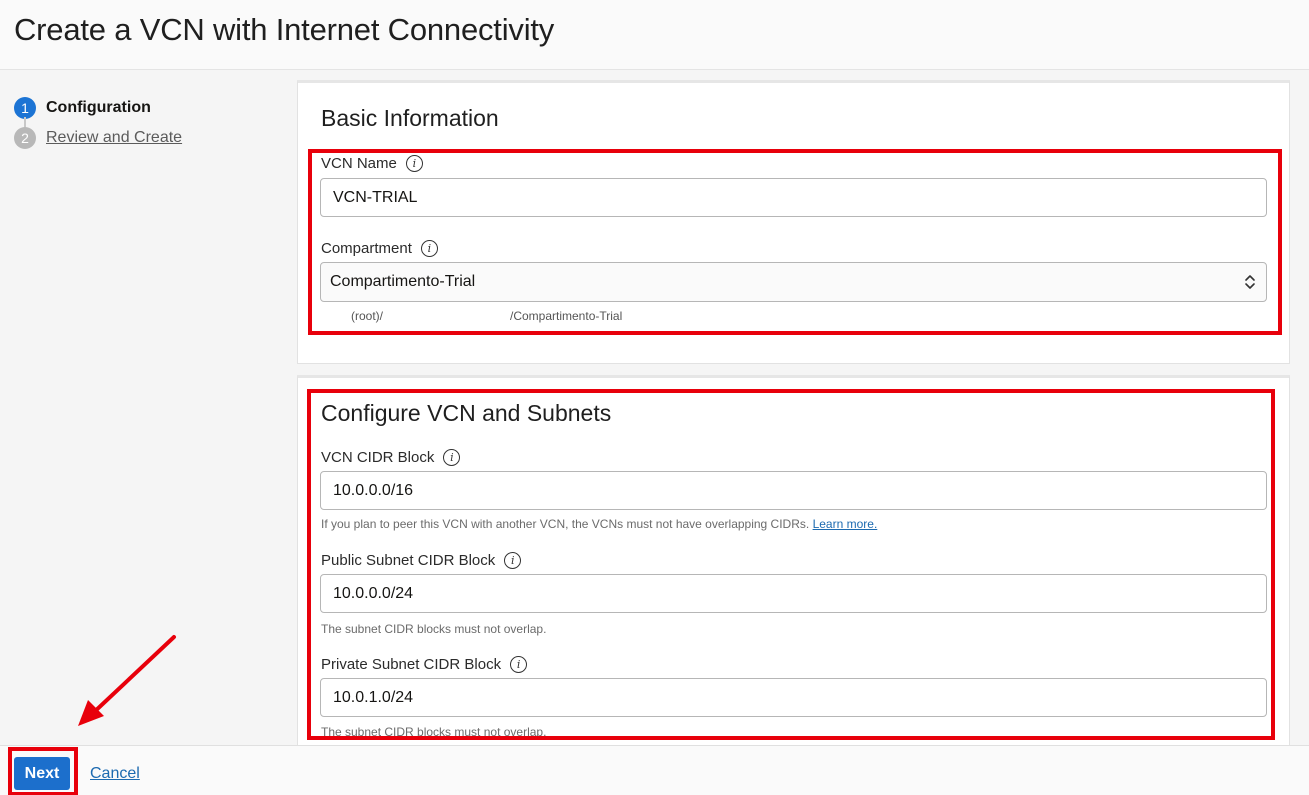 The image size is (1309, 795). What do you see at coordinates (366, 248) in the screenshot?
I see `compartment-label-text: Compartment` at bounding box center [366, 248].